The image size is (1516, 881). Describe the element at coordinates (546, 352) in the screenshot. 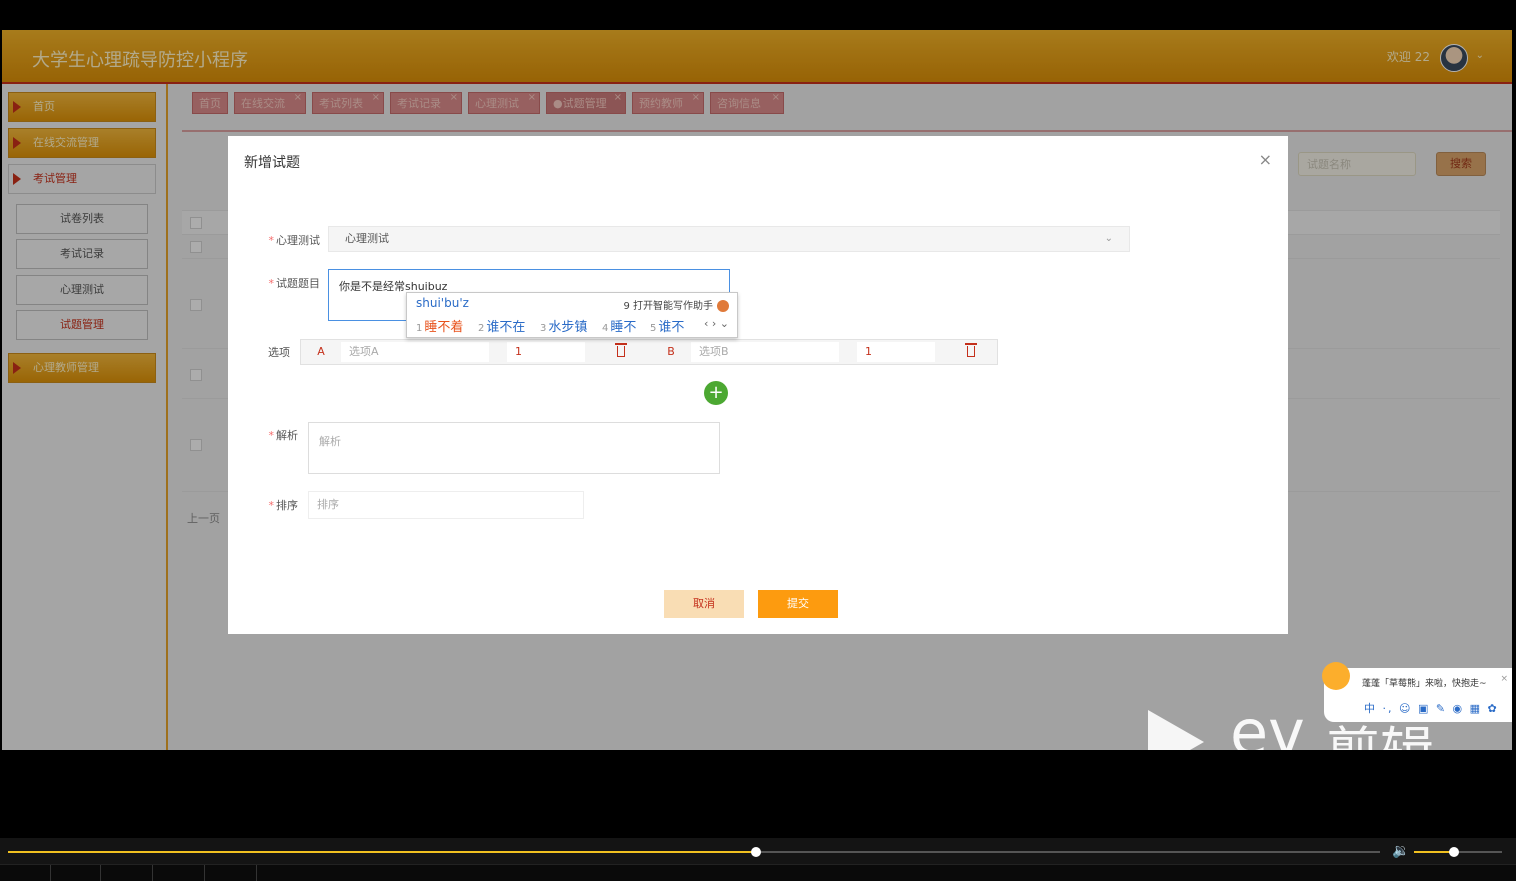

I see `option-a-score: 1` at that location.